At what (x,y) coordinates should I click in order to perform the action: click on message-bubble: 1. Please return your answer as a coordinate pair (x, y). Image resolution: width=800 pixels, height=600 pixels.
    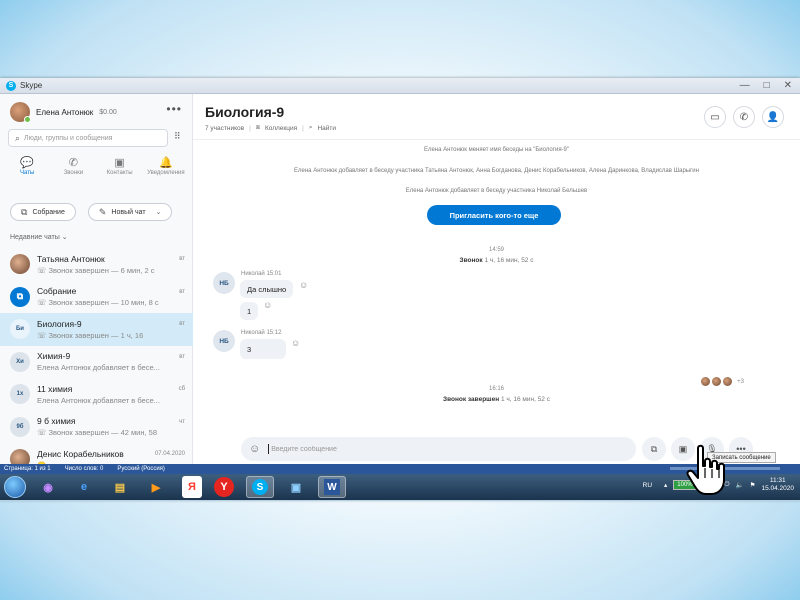
    Looking at the image, I should click on (249, 311).